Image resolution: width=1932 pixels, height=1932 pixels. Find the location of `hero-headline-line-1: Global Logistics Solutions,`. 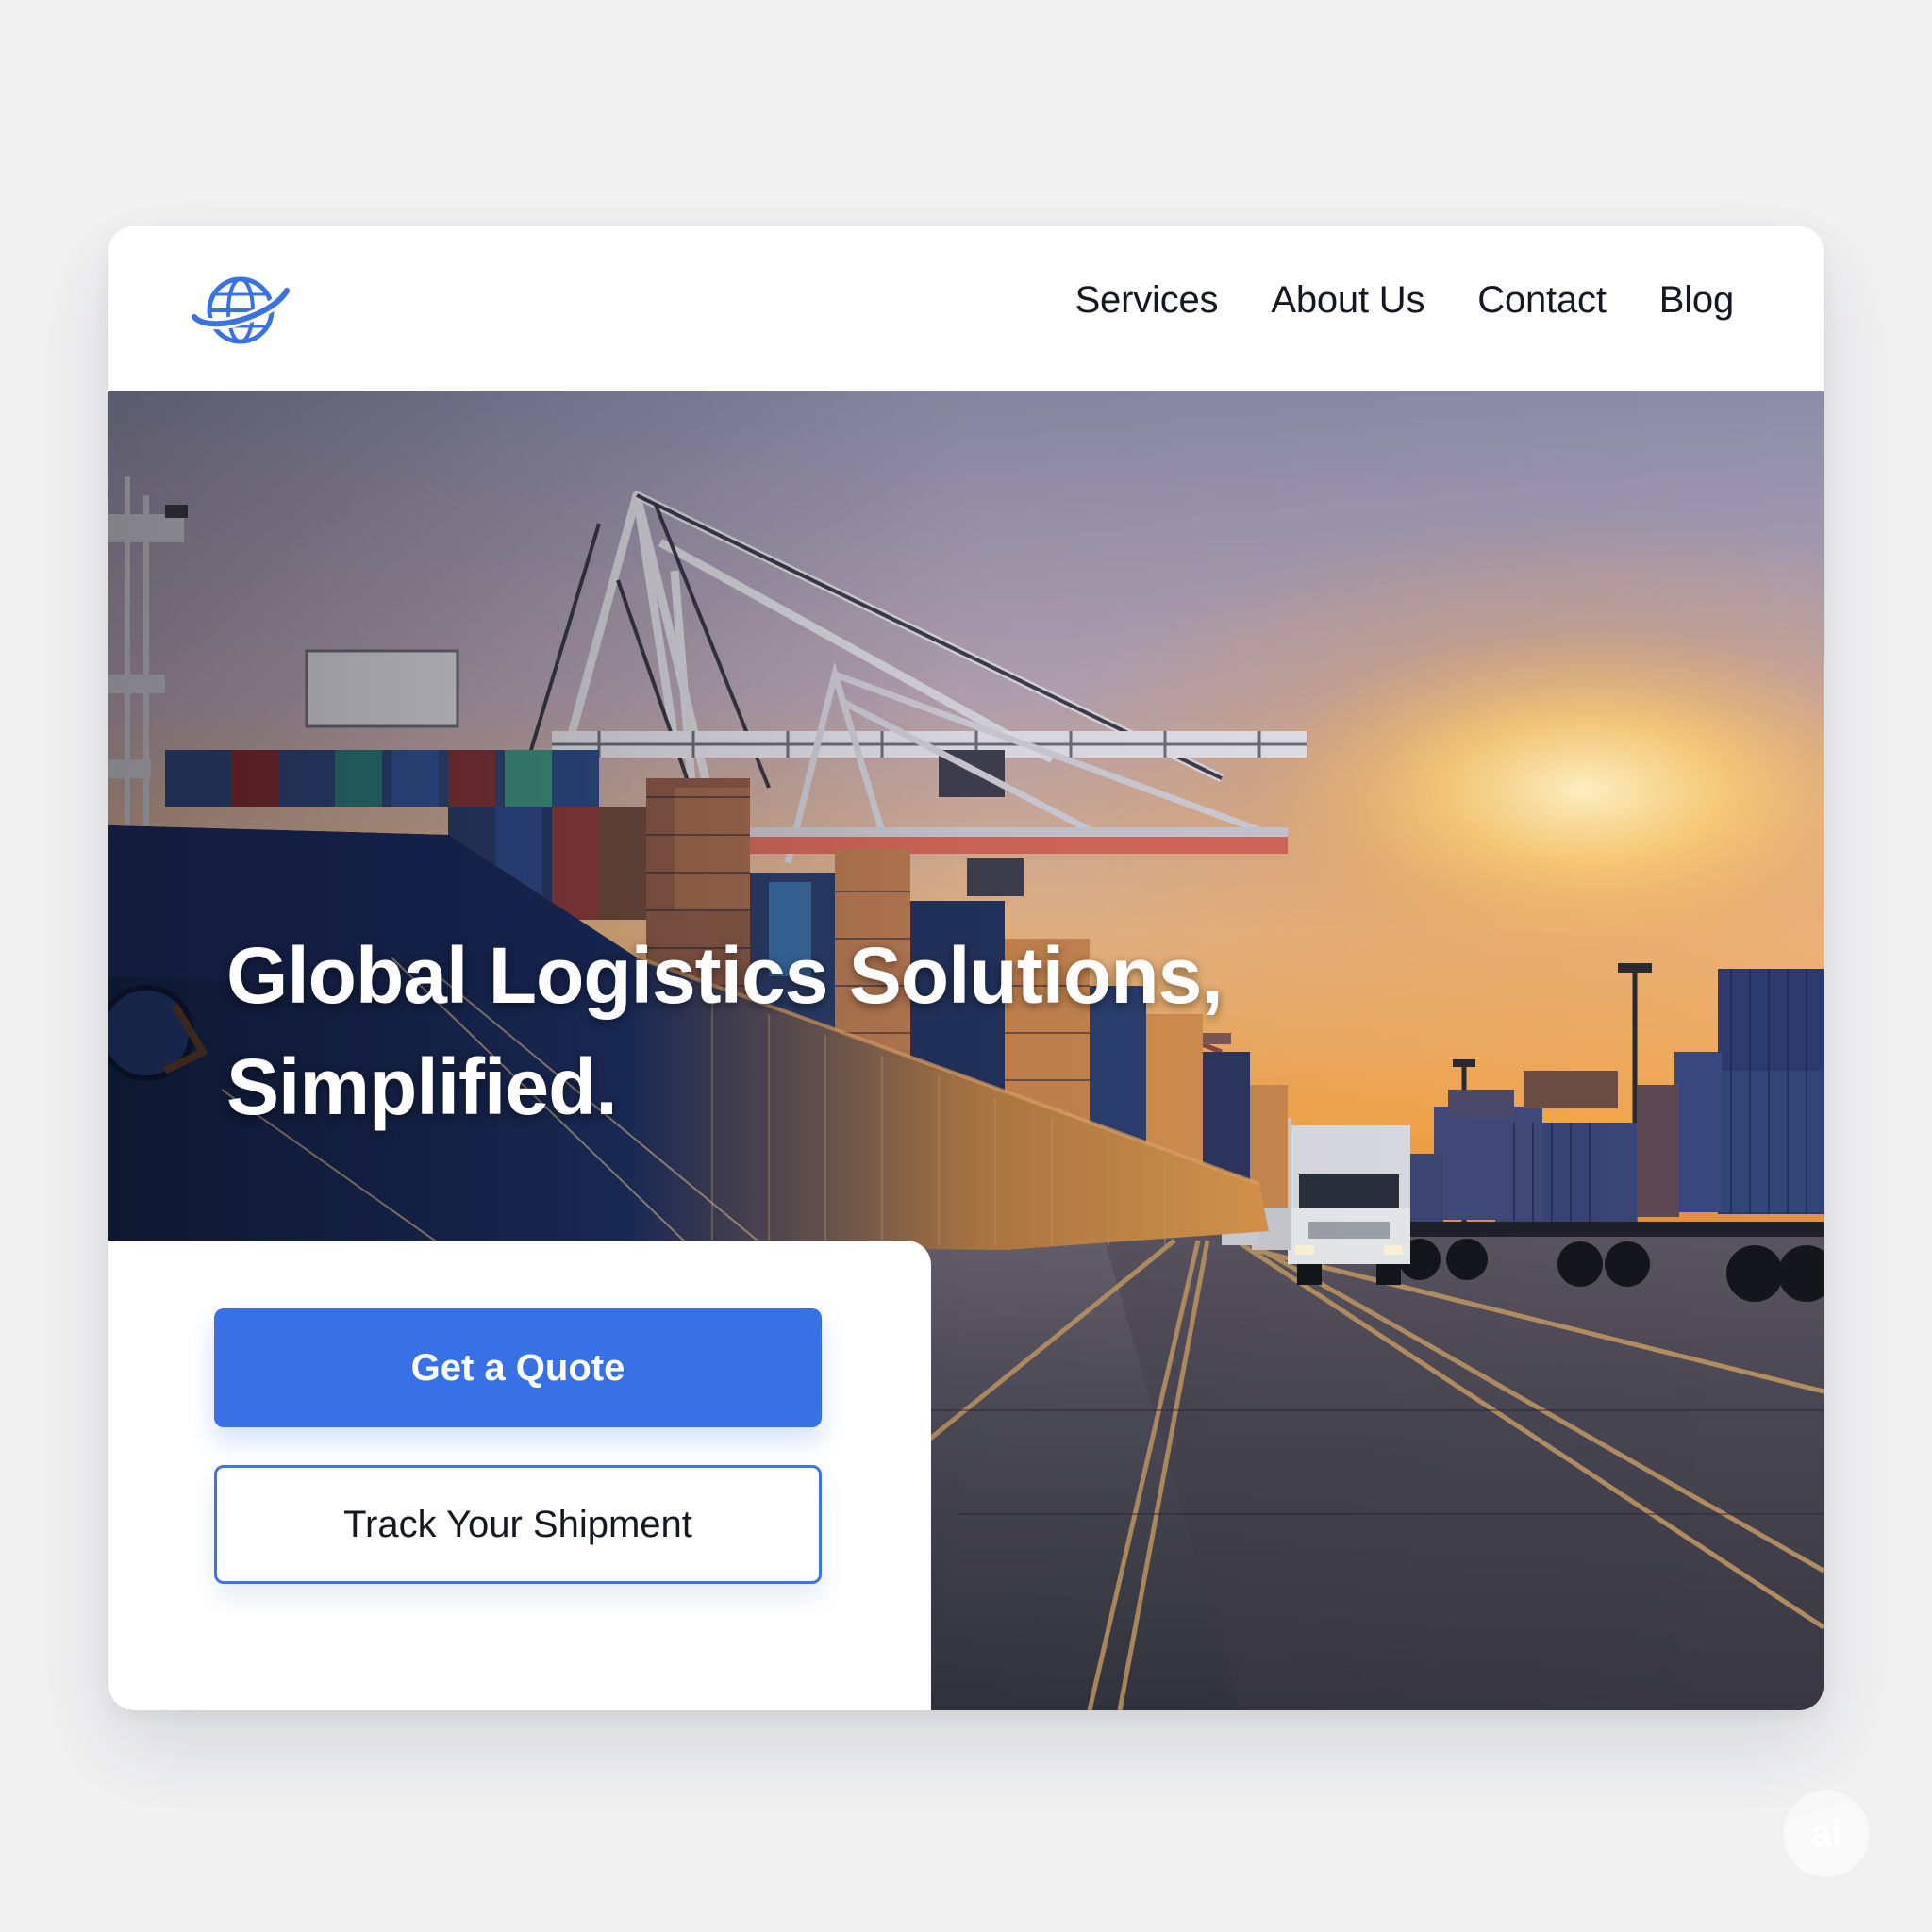

hero-headline-line-1: Global Logistics Solutions, is located at coordinates (725, 976).